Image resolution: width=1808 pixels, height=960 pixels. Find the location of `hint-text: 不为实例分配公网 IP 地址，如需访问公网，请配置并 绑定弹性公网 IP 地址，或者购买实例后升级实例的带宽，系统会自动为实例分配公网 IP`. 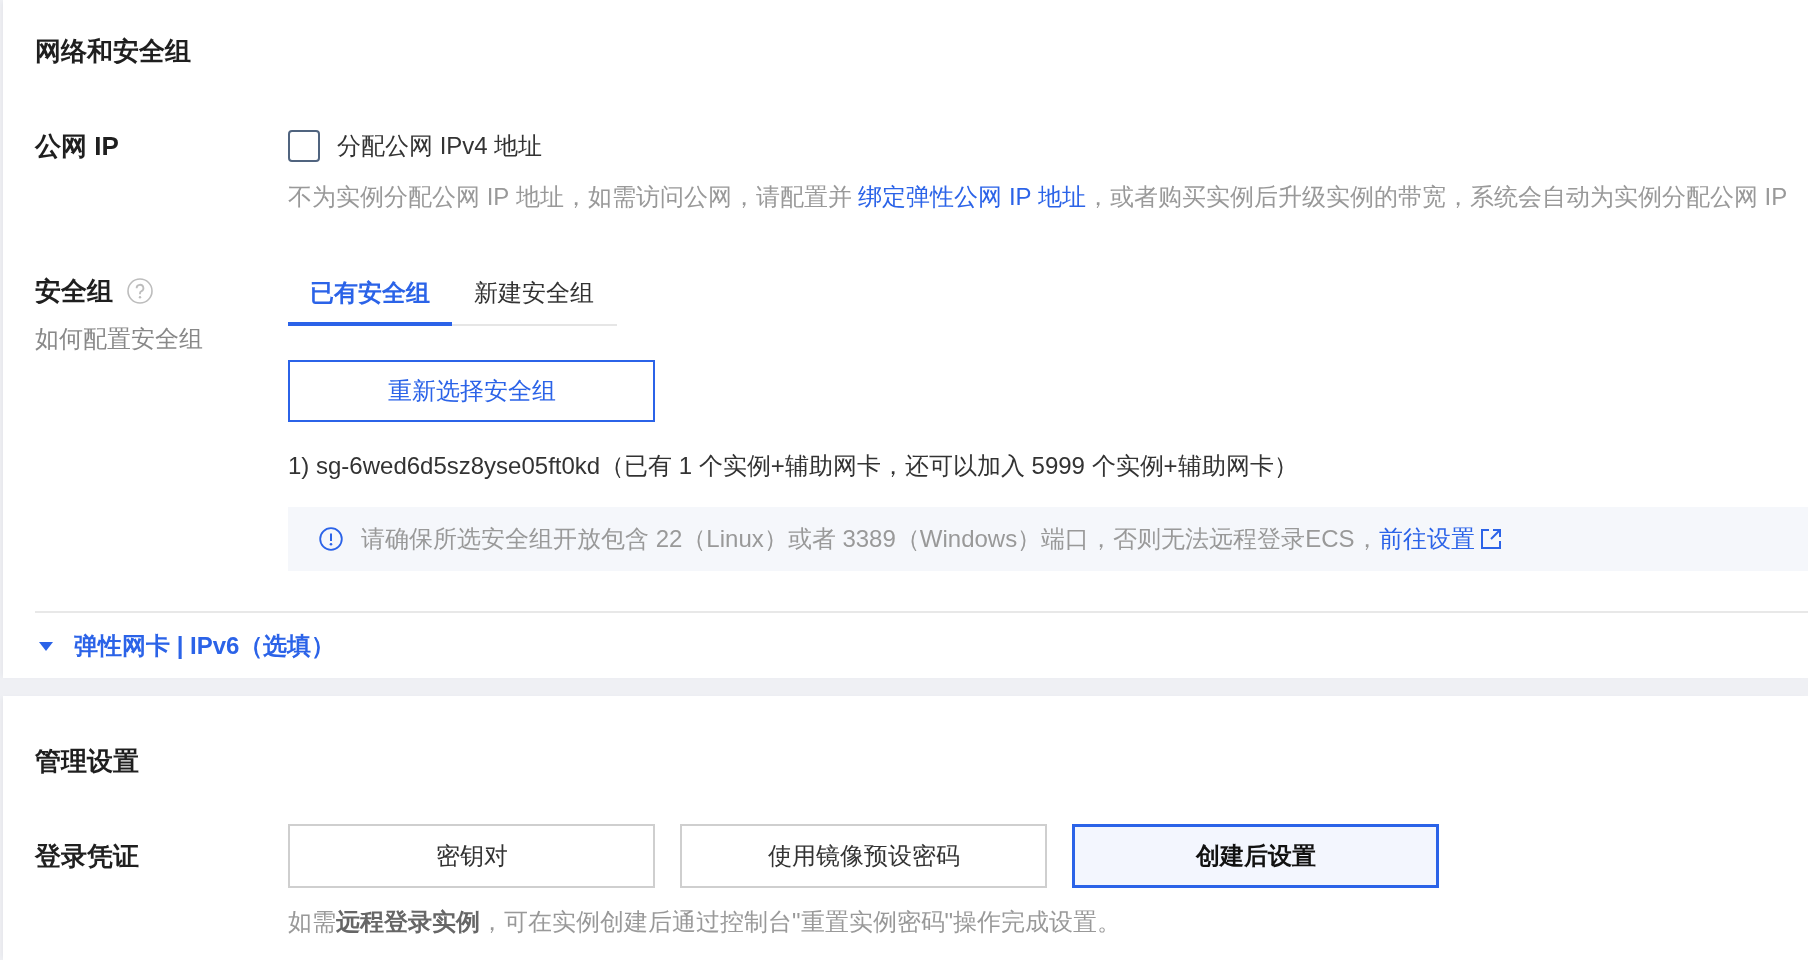

hint-text: 不为实例分配公网 IP 地址，如需访问公网，请配置并 绑定弹性公网 IP 地址，或者购买实例后升级实例的带宽，系统会自动为实例分配公网 IP is located at coordinates (1038, 197).